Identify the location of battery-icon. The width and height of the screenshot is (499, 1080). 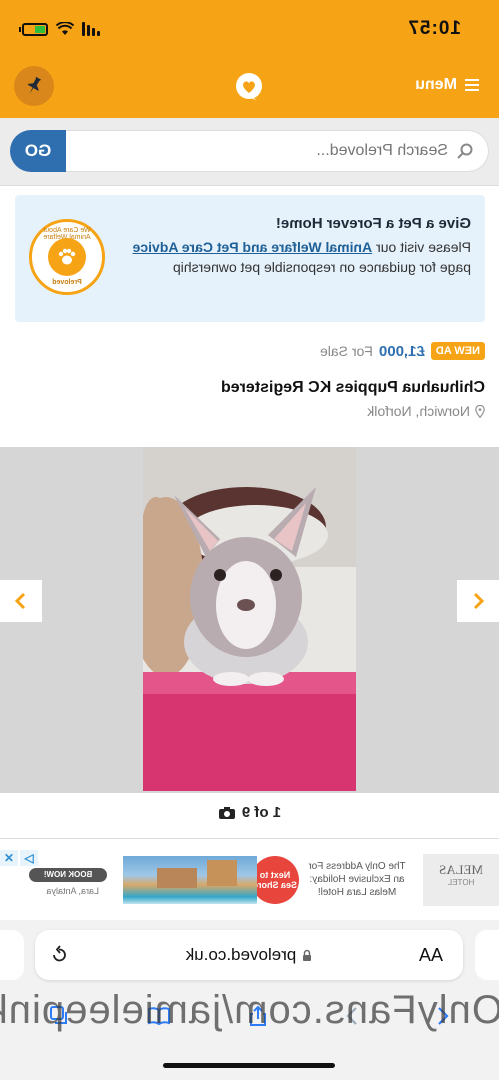
(35, 29).